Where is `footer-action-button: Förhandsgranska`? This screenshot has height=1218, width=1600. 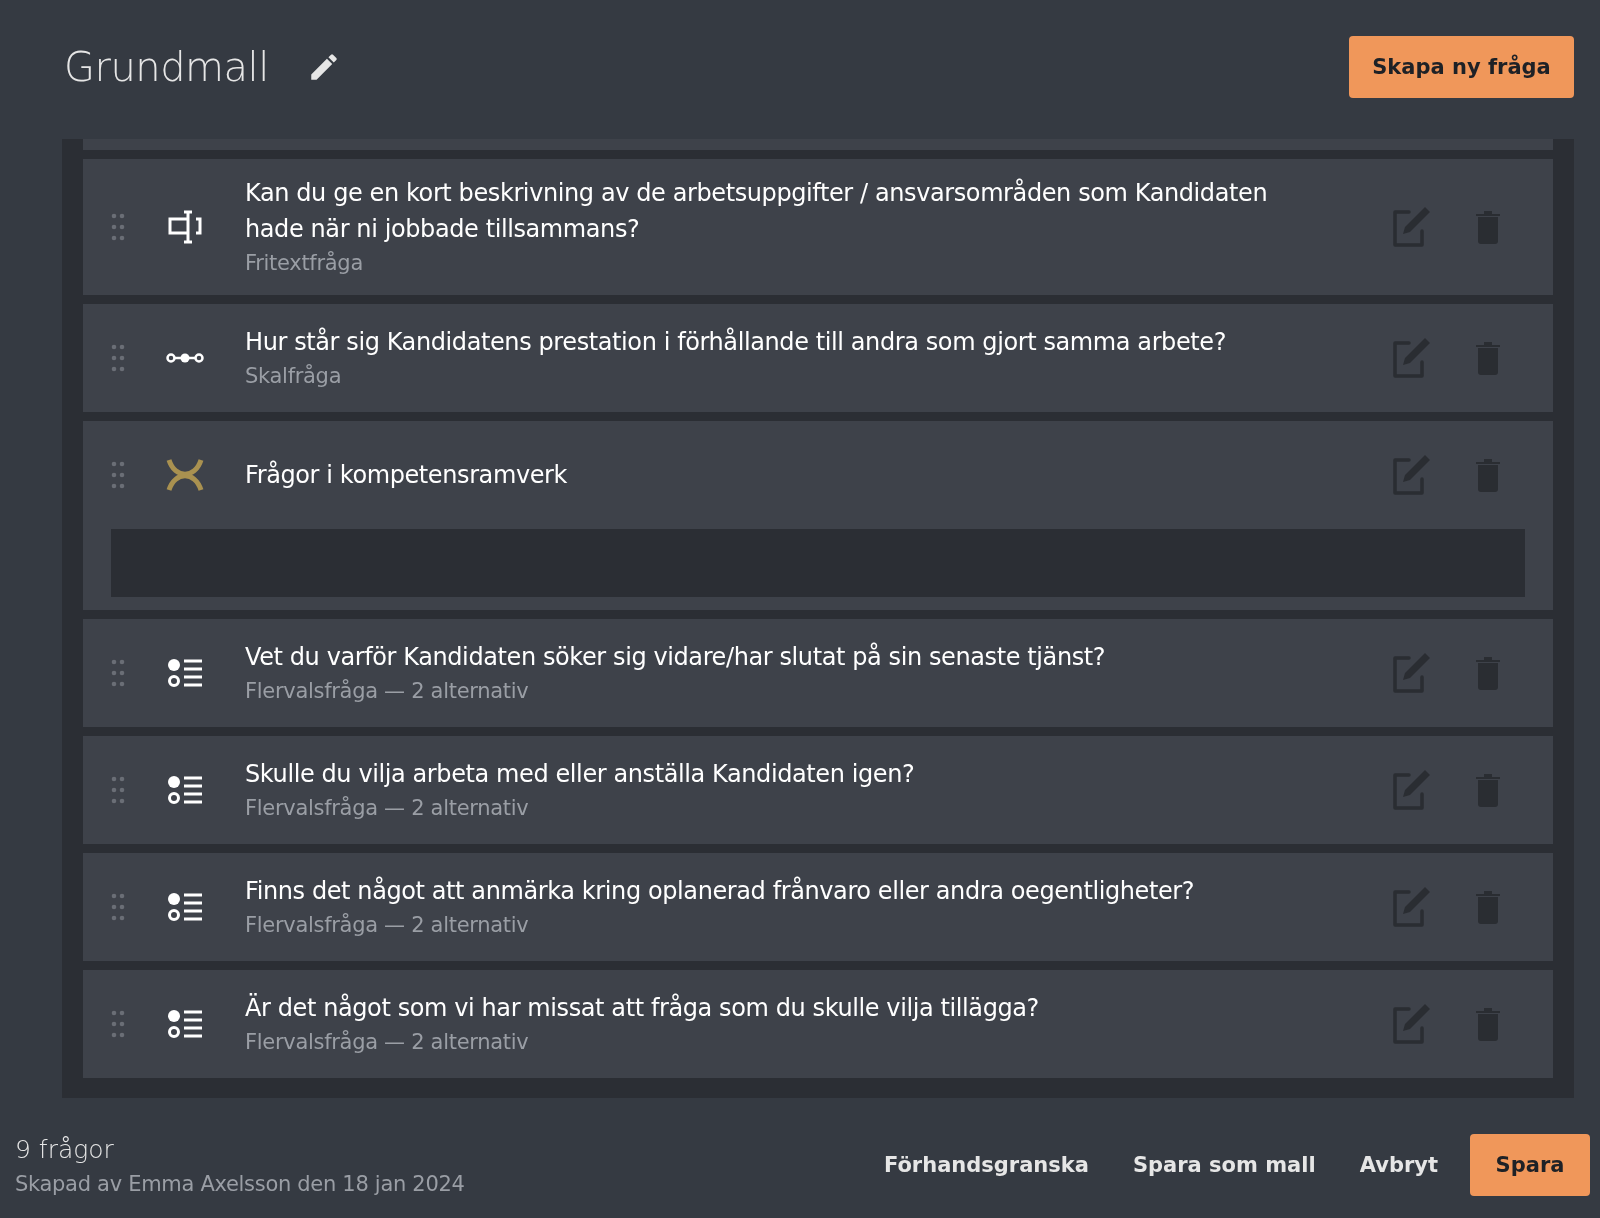 footer-action-button: Förhandsgranska is located at coordinates (986, 1165).